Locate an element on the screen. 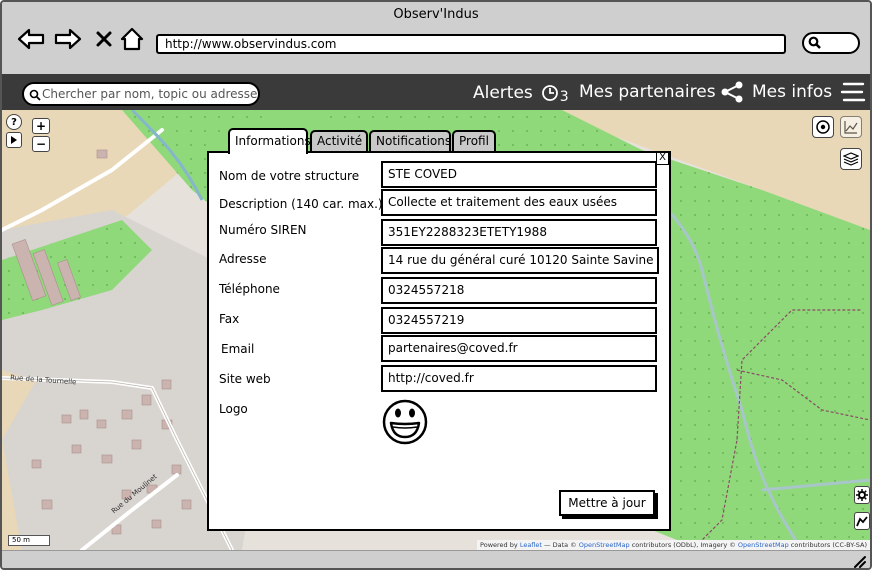  alerts-menu: Alertes 3 is located at coordinates (521, 93).